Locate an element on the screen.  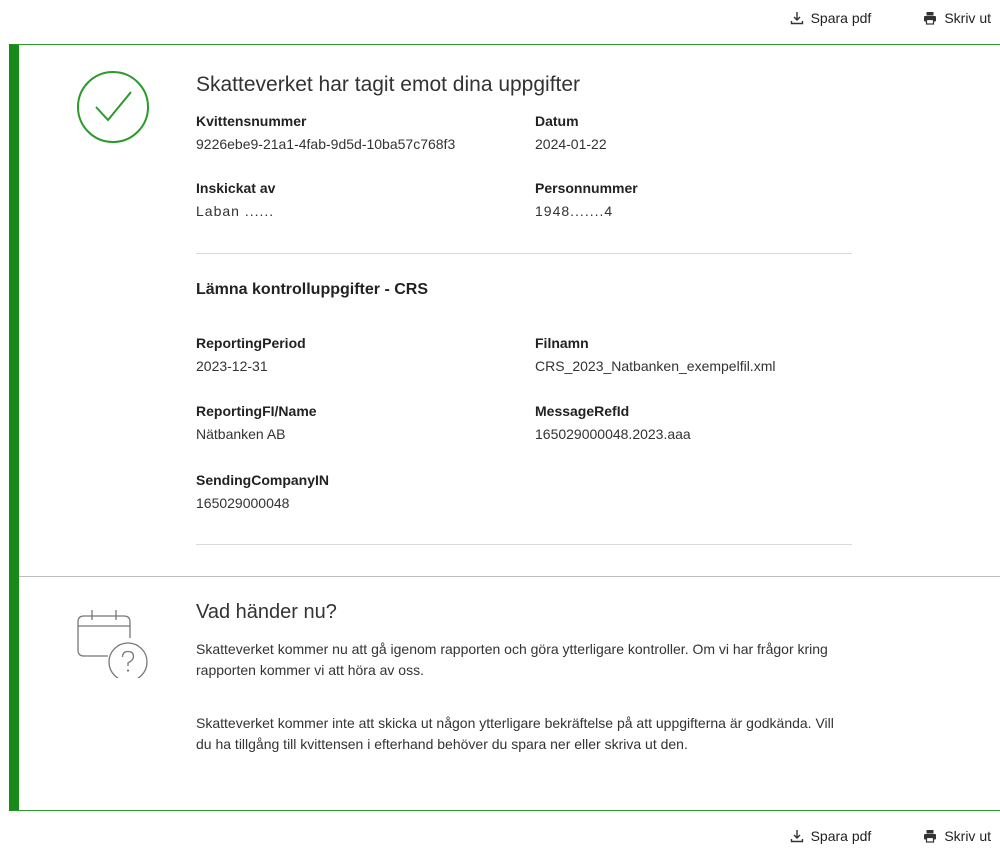
top-toolbar: Spara pdf Skriv ut is located at coordinates (890, 18).